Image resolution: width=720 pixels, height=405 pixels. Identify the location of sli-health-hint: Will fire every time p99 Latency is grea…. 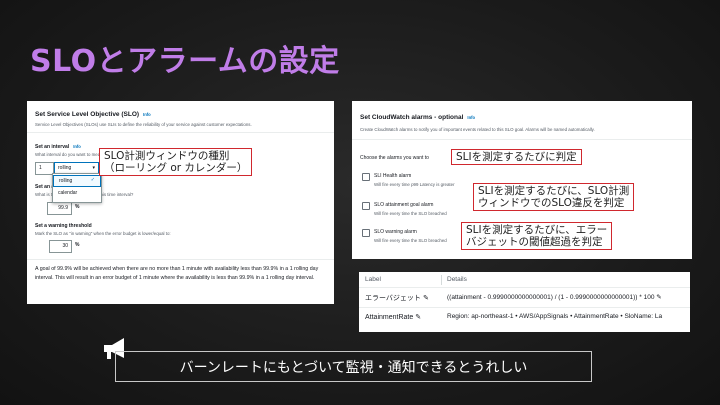
(414, 184).